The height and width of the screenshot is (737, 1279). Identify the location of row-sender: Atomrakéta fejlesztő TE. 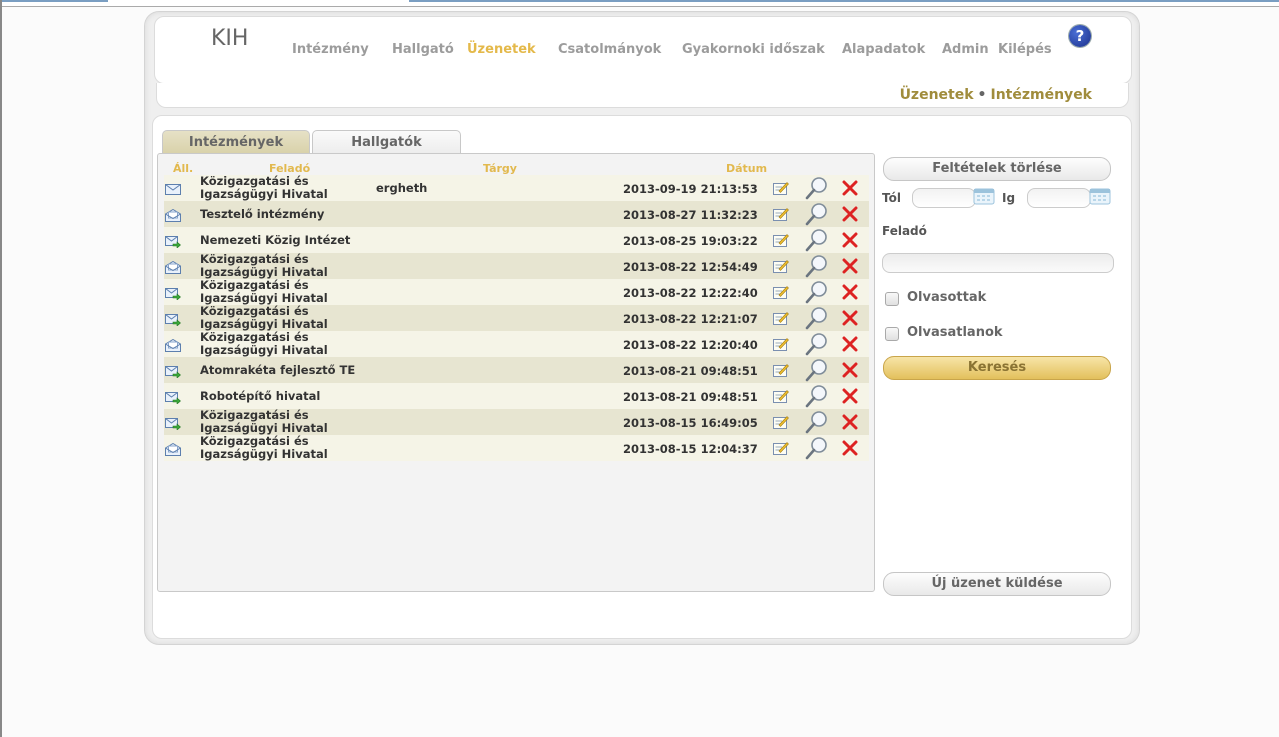
(278, 369).